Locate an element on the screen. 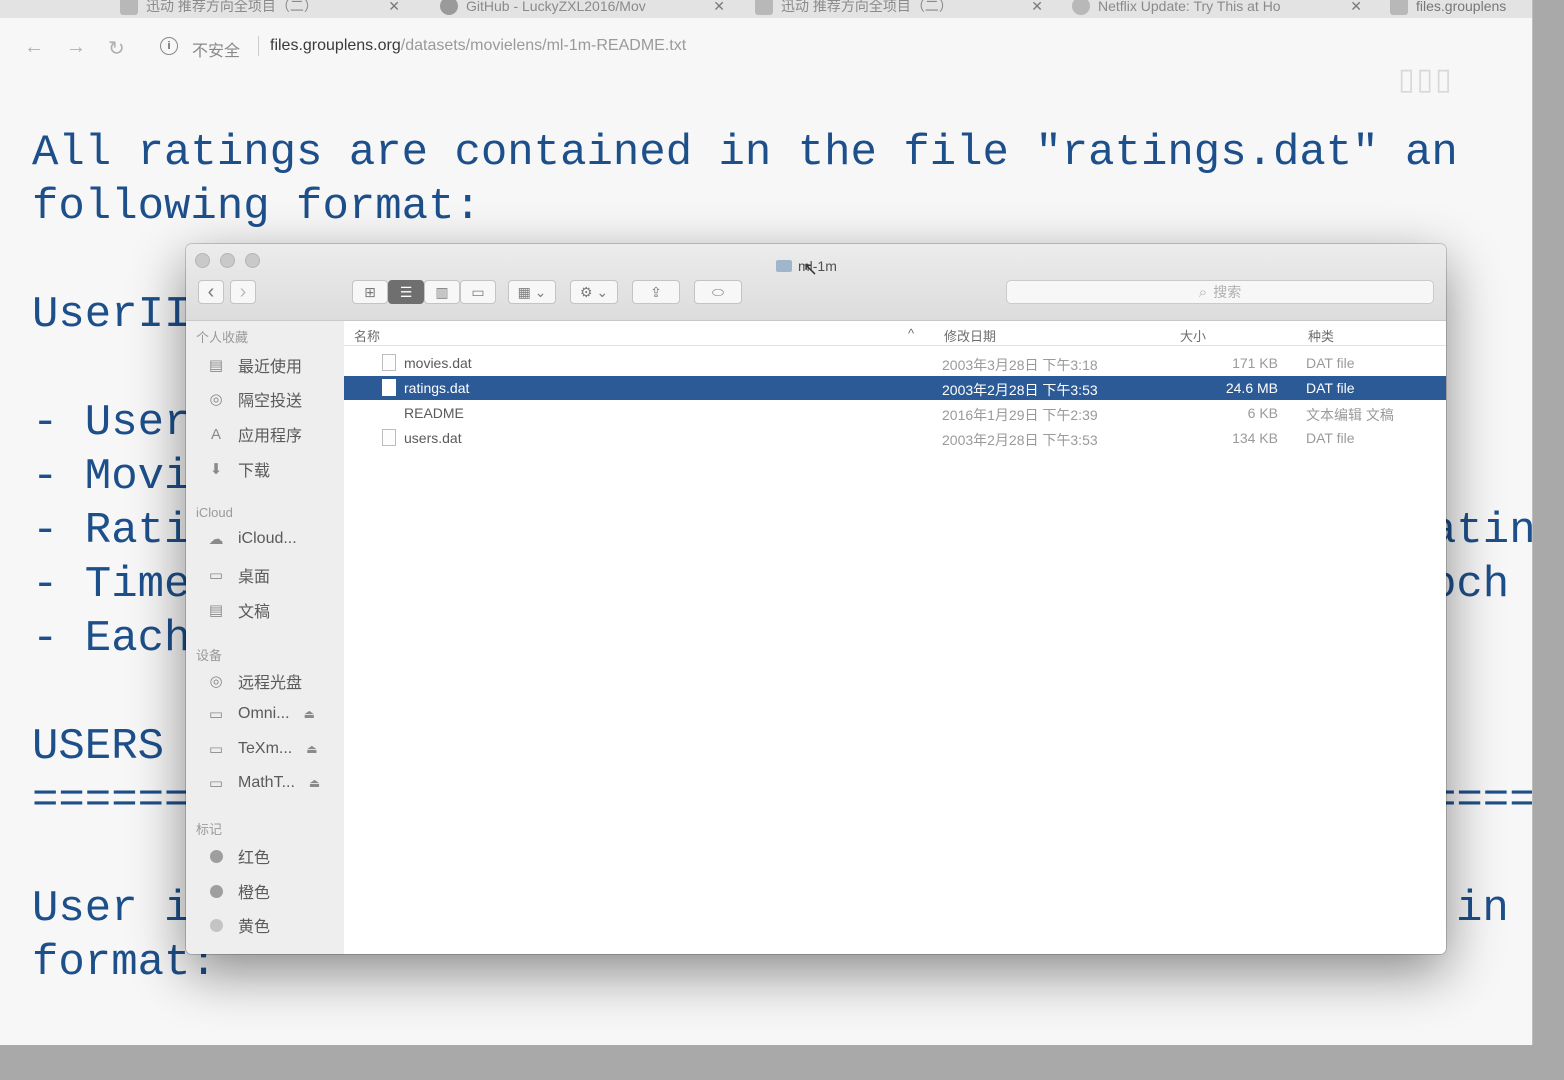 This screenshot has width=1564, height=1080. sidebar-item-texmaker: ▭ TeXm... ⏏ is located at coordinates (262, 749).